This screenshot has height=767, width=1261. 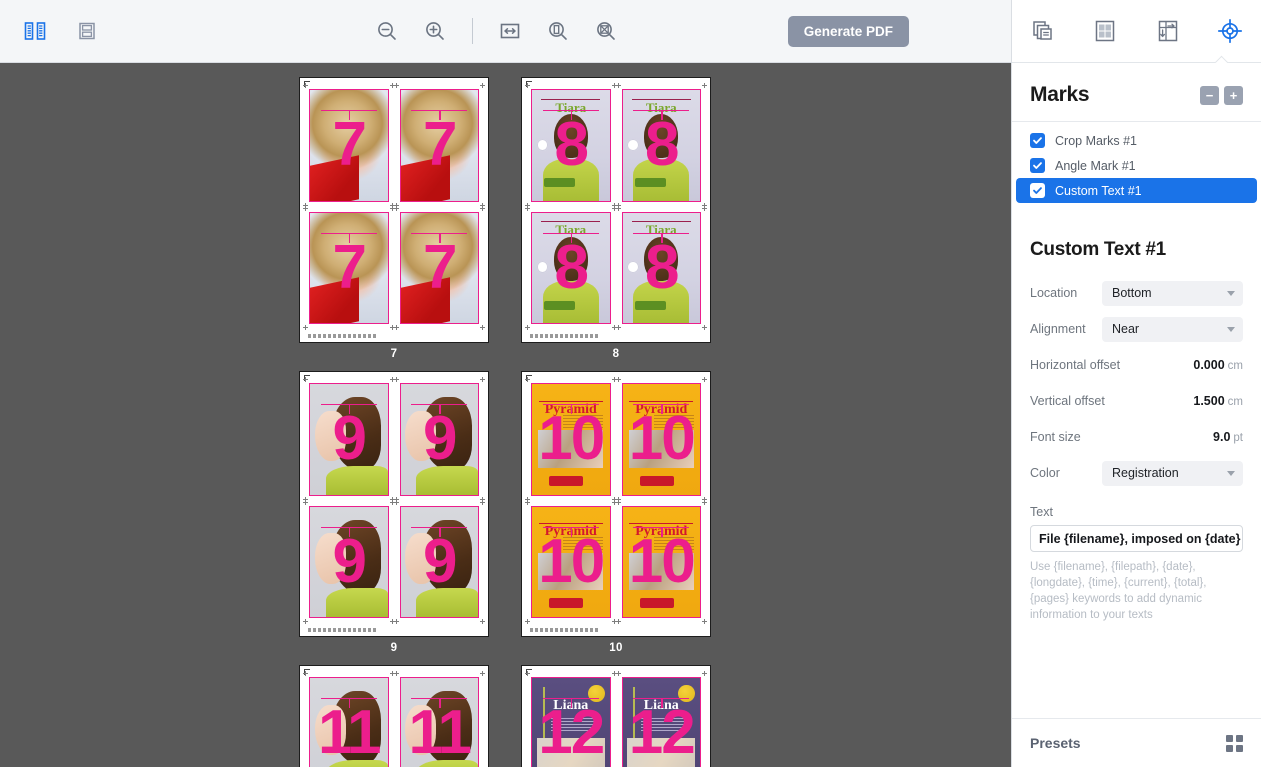 I want to click on fit-width-icon, so click(x=510, y=31).